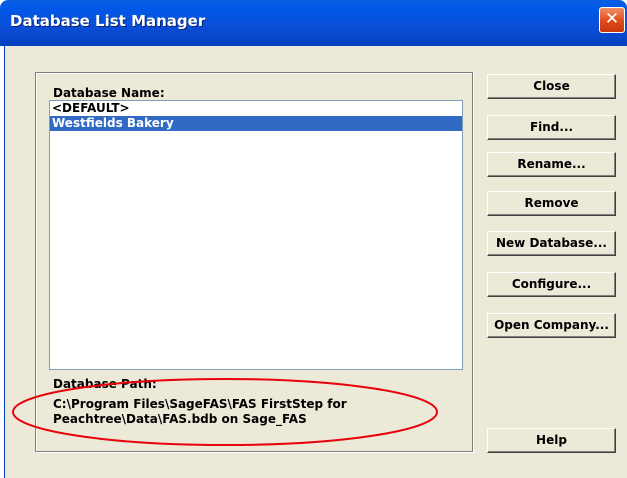 The image size is (627, 478). I want to click on help-button: Help, so click(551, 440).